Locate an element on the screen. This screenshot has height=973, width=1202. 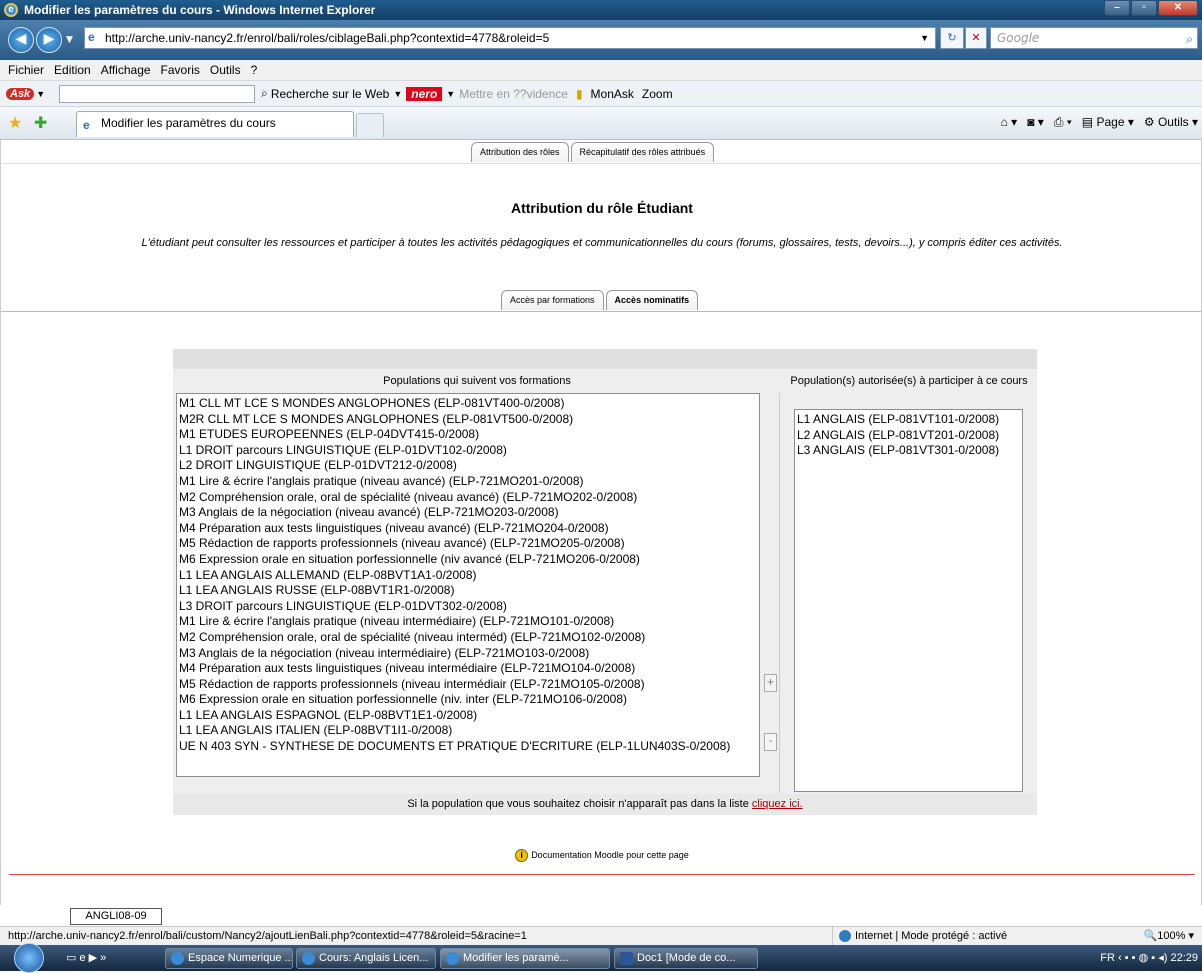
zoom-button: Zoom is located at coordinates (657, 94).